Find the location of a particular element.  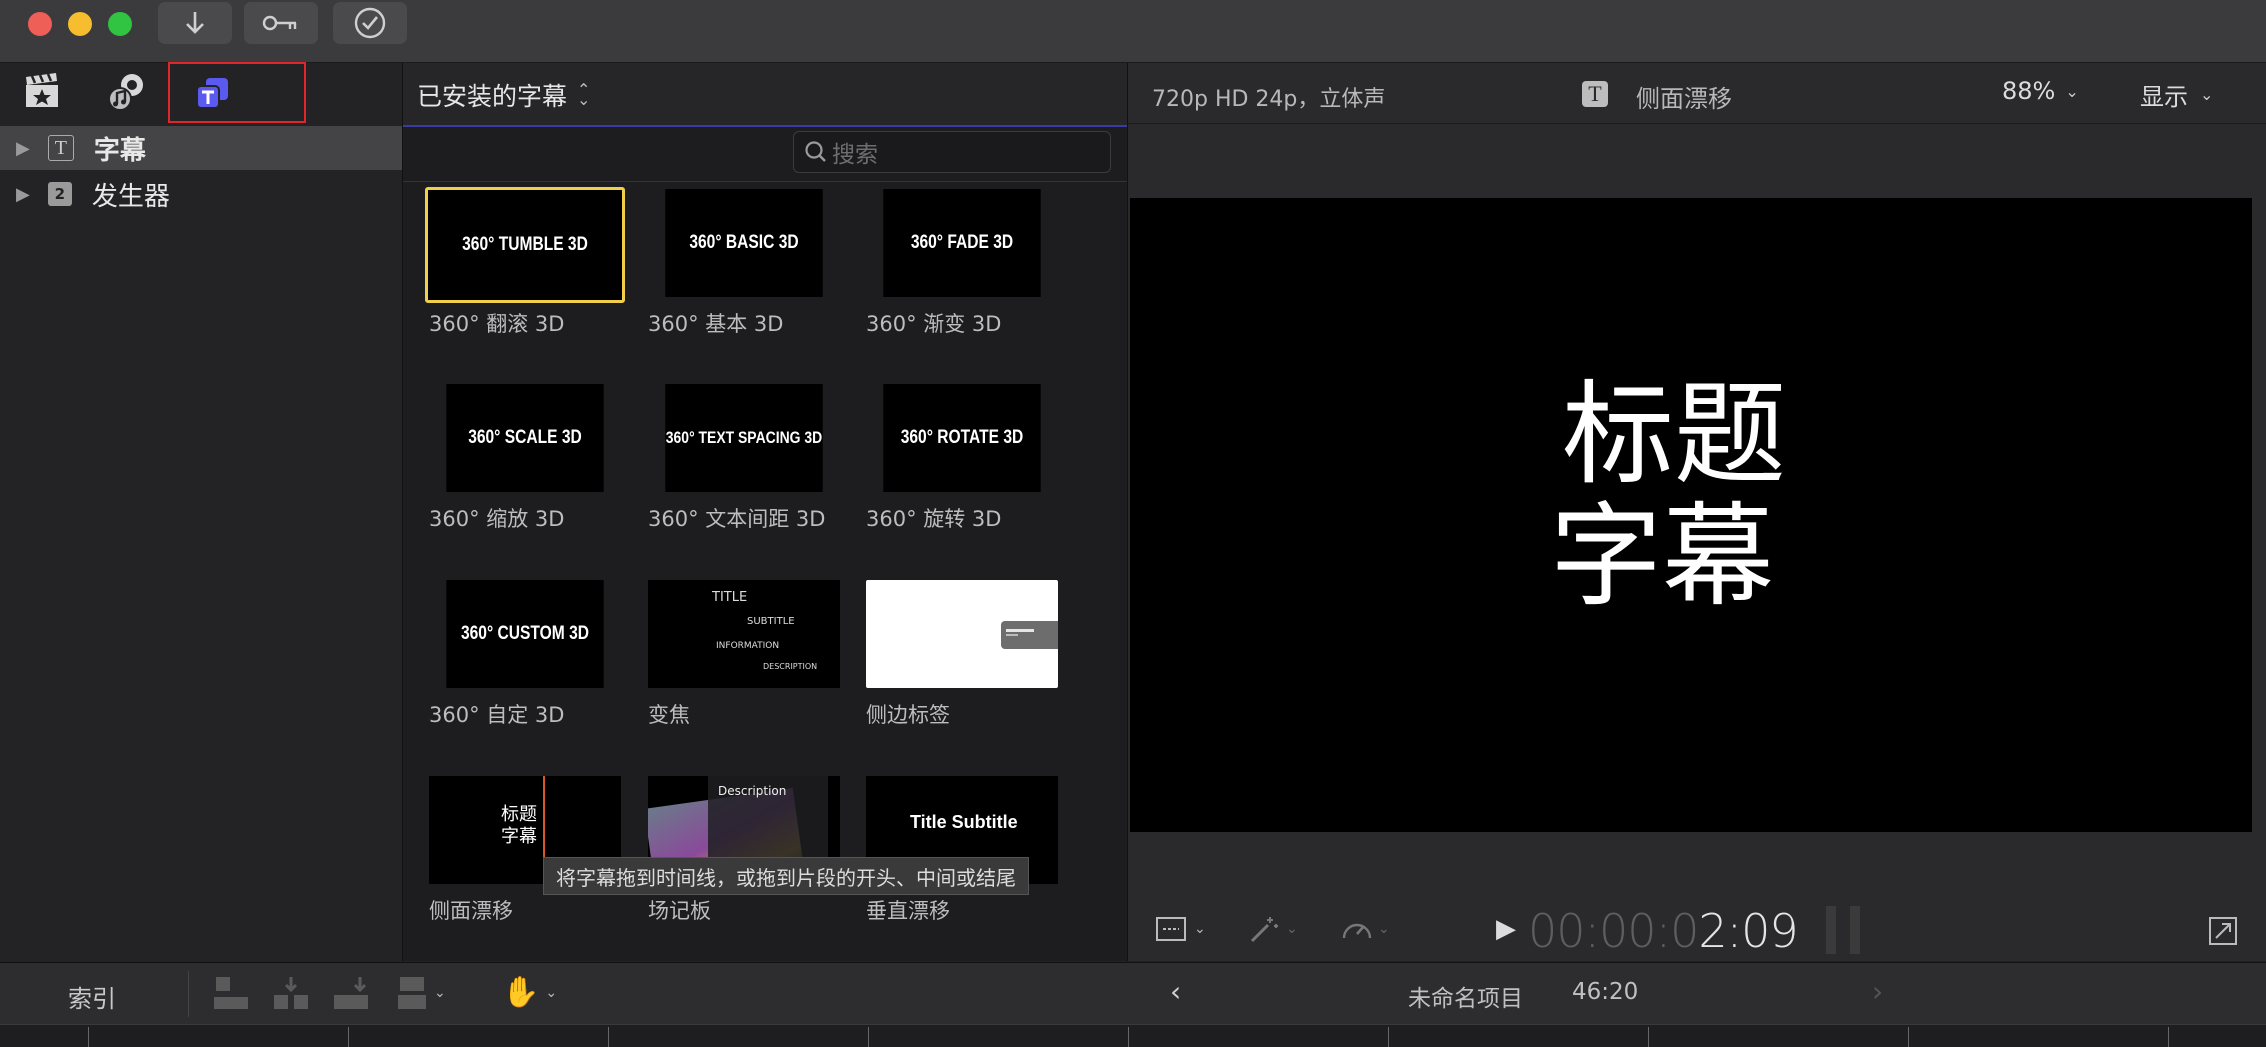

titles-category-icon: T is located at coordinates (60, 148).